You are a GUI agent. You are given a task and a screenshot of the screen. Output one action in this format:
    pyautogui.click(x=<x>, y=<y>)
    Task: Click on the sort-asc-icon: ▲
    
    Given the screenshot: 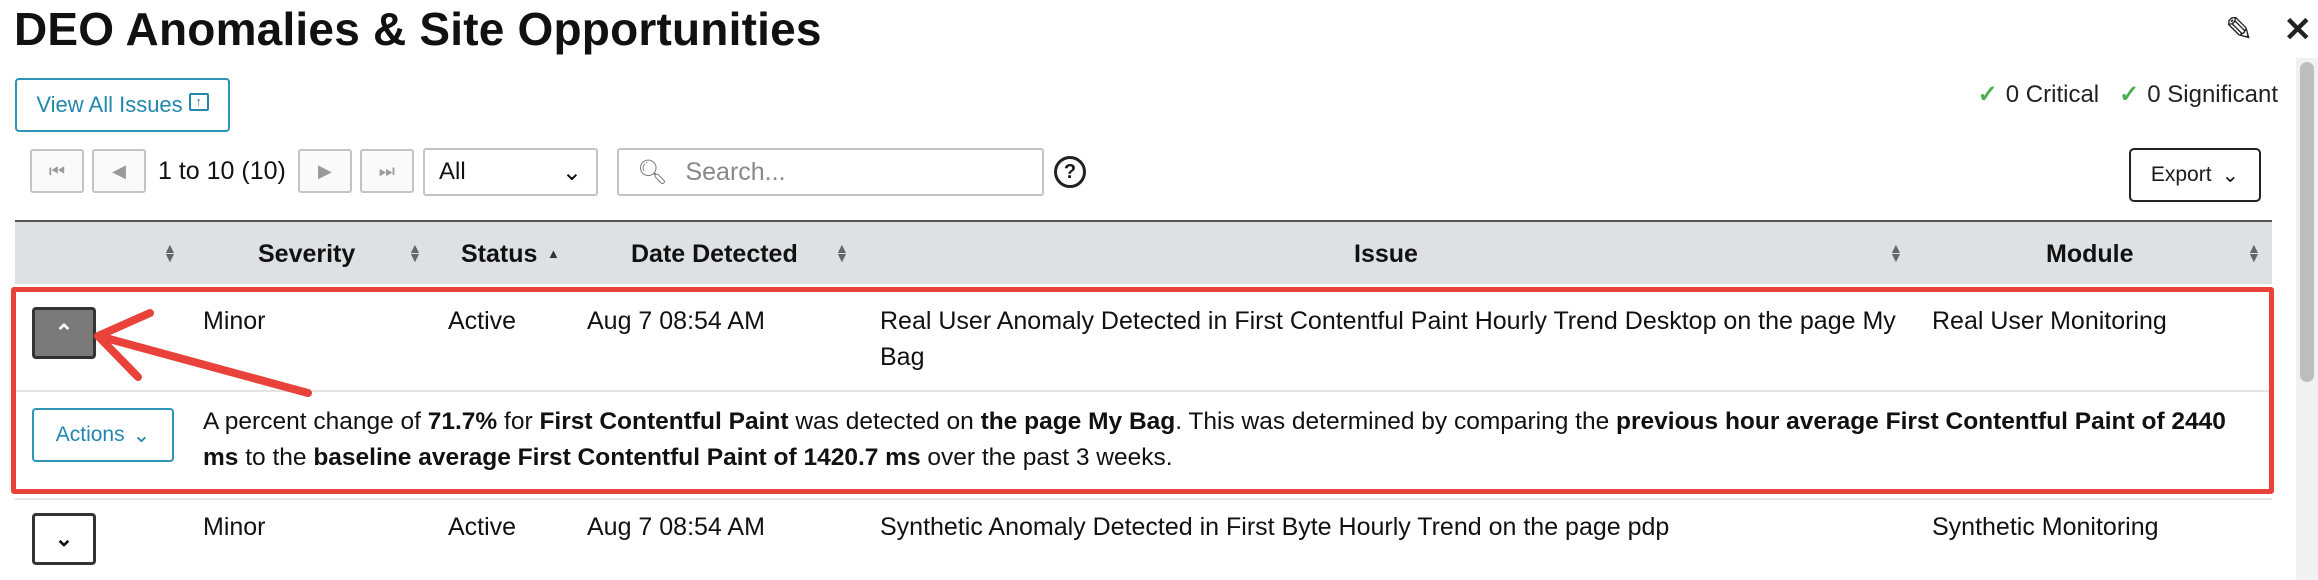 What is the action you would take?
    pyautogui.click(x=553, y=253)
    